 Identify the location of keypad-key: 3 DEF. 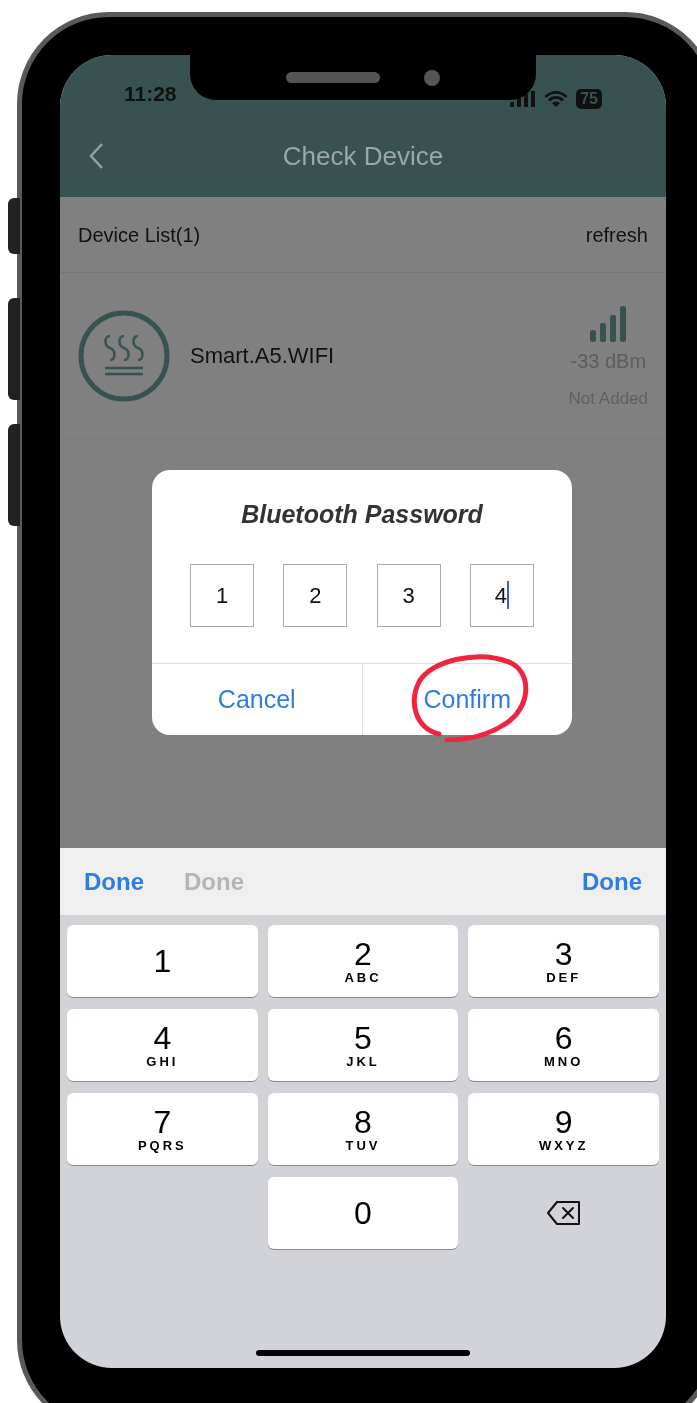
(563, 961).